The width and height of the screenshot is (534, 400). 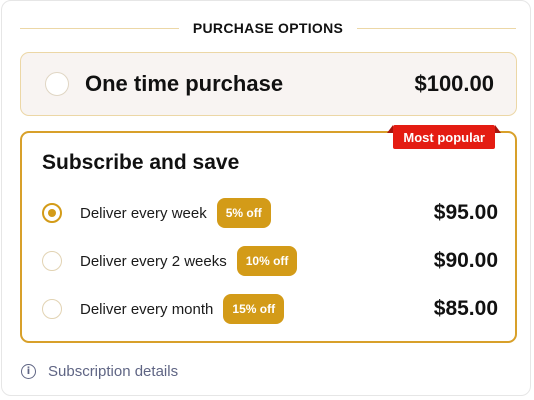 I want to click on one-time-label: One time purchase, so click(x=184, y=83).